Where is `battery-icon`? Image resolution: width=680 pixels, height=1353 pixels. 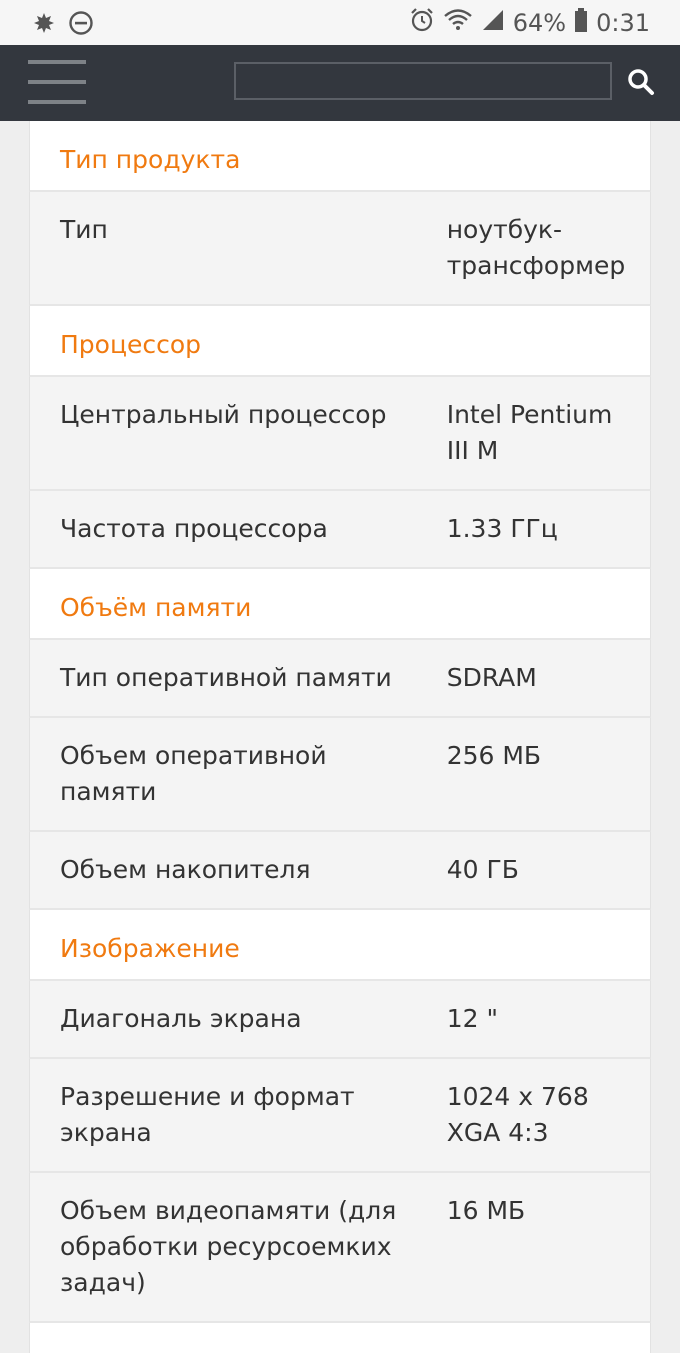 battery-icon is located at coordinates (581, 23).